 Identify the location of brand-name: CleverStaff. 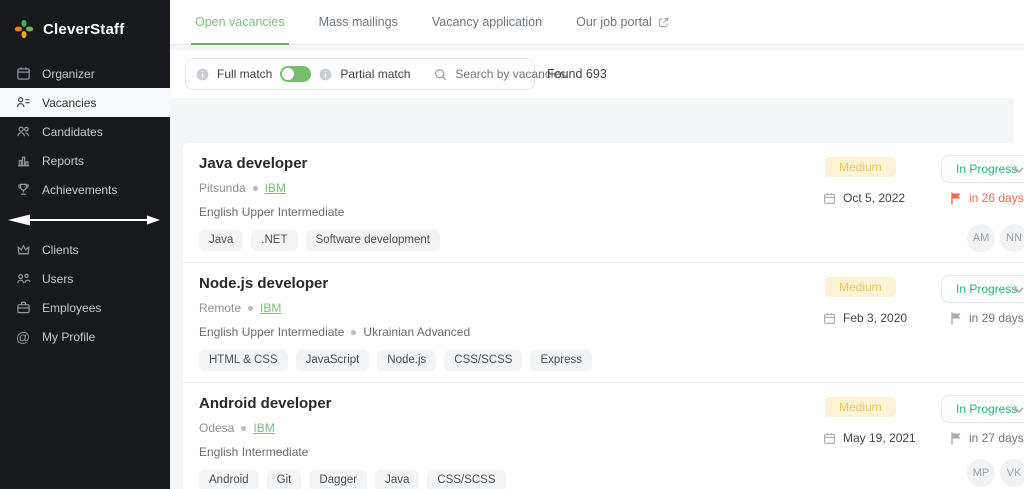
(84, 29).